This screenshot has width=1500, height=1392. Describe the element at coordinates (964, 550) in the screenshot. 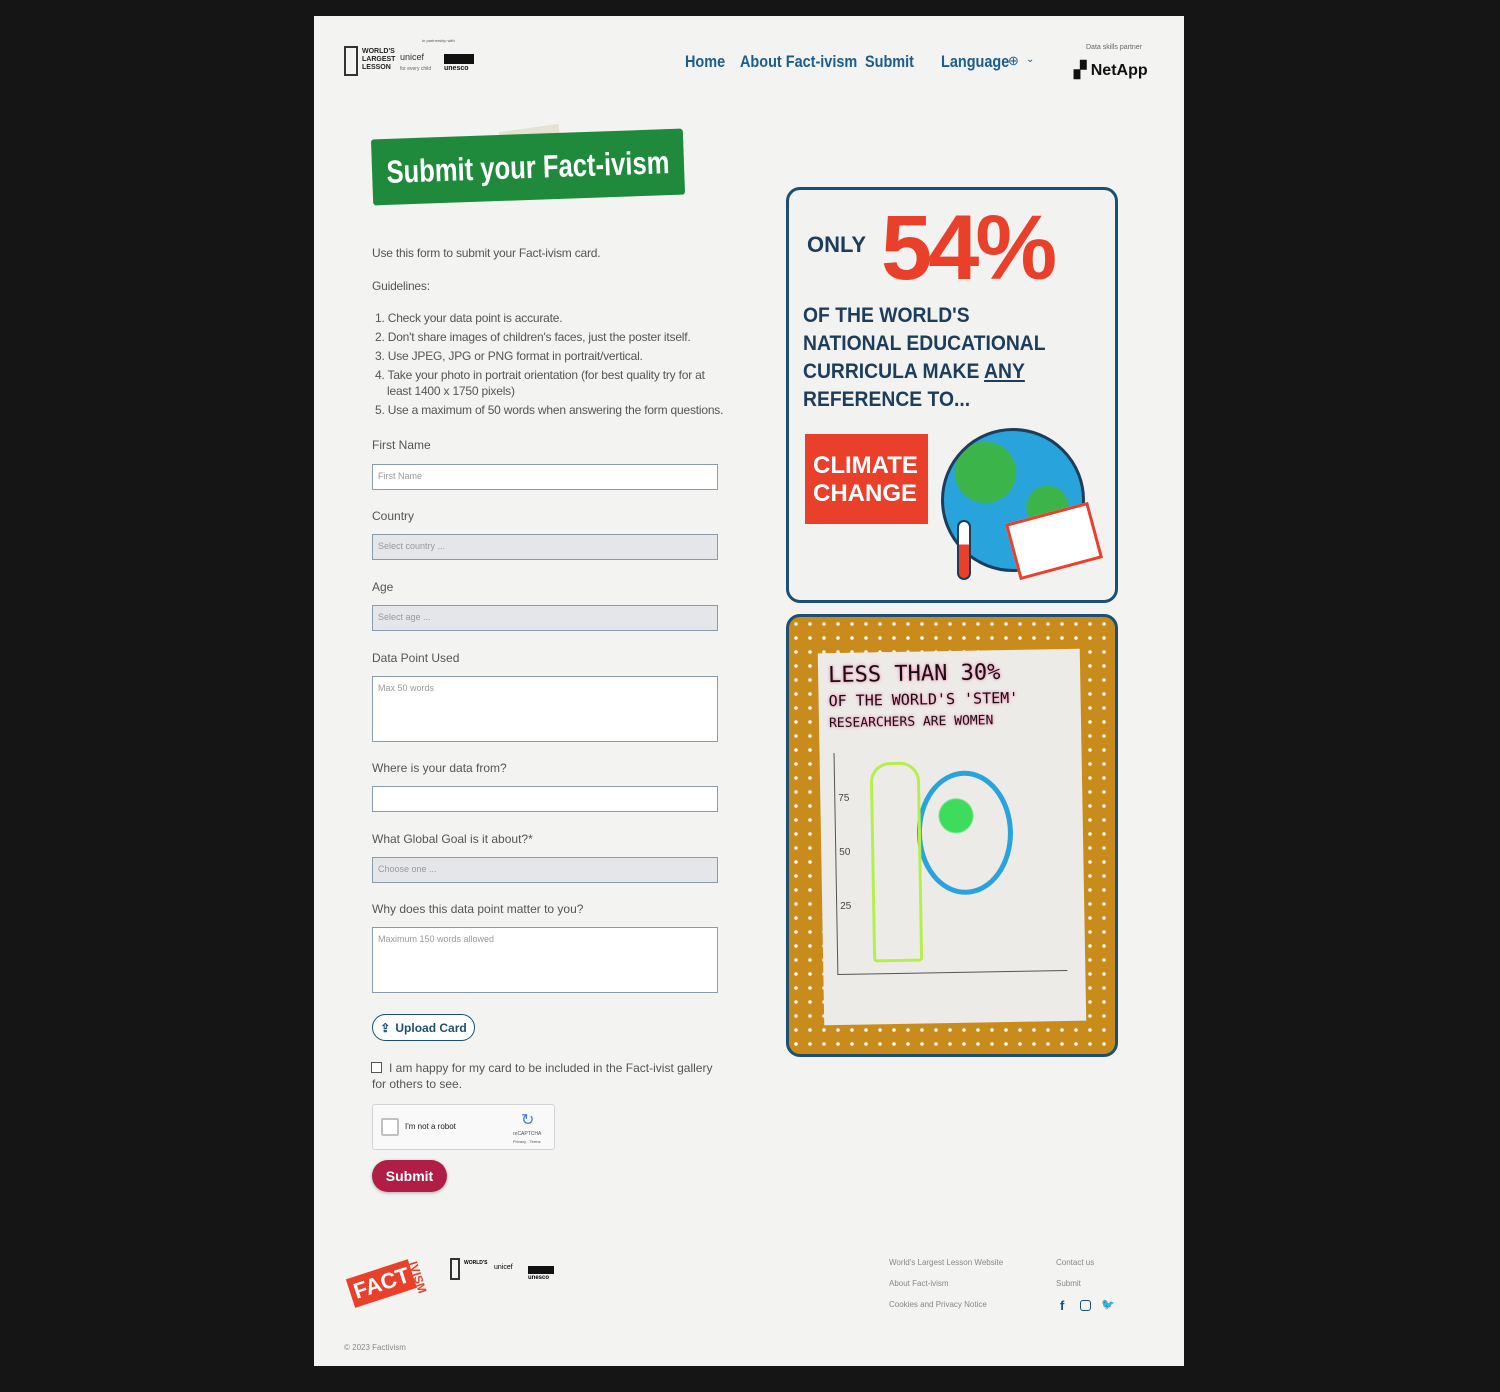

I see `thermometer-icon` at that location.